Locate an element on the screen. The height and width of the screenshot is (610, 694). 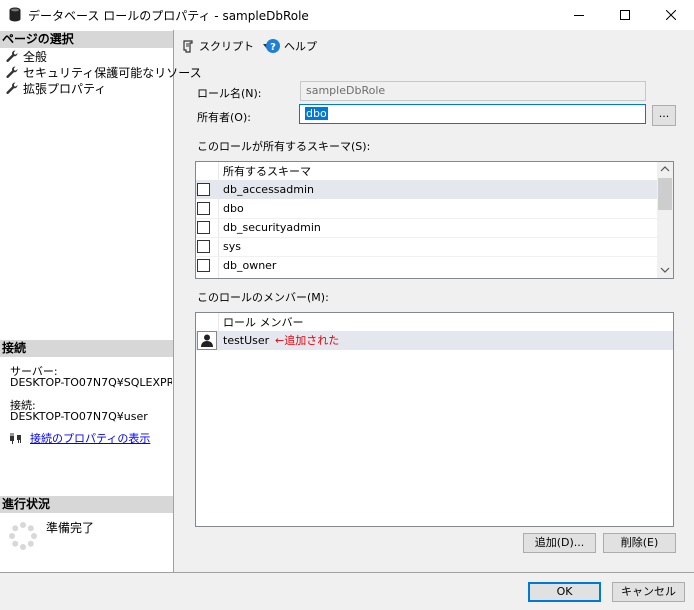
title-bar: データベース ロールのプロパティ - sampleDbRole is located at coordinates (347, 15).